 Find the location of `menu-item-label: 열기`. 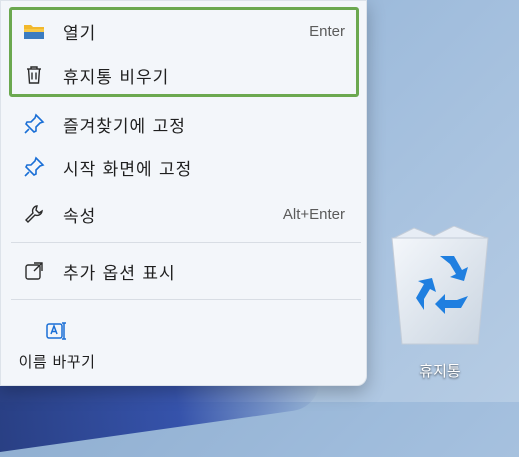

menu-item-label: 열기 is located at coordinates (80, 33).